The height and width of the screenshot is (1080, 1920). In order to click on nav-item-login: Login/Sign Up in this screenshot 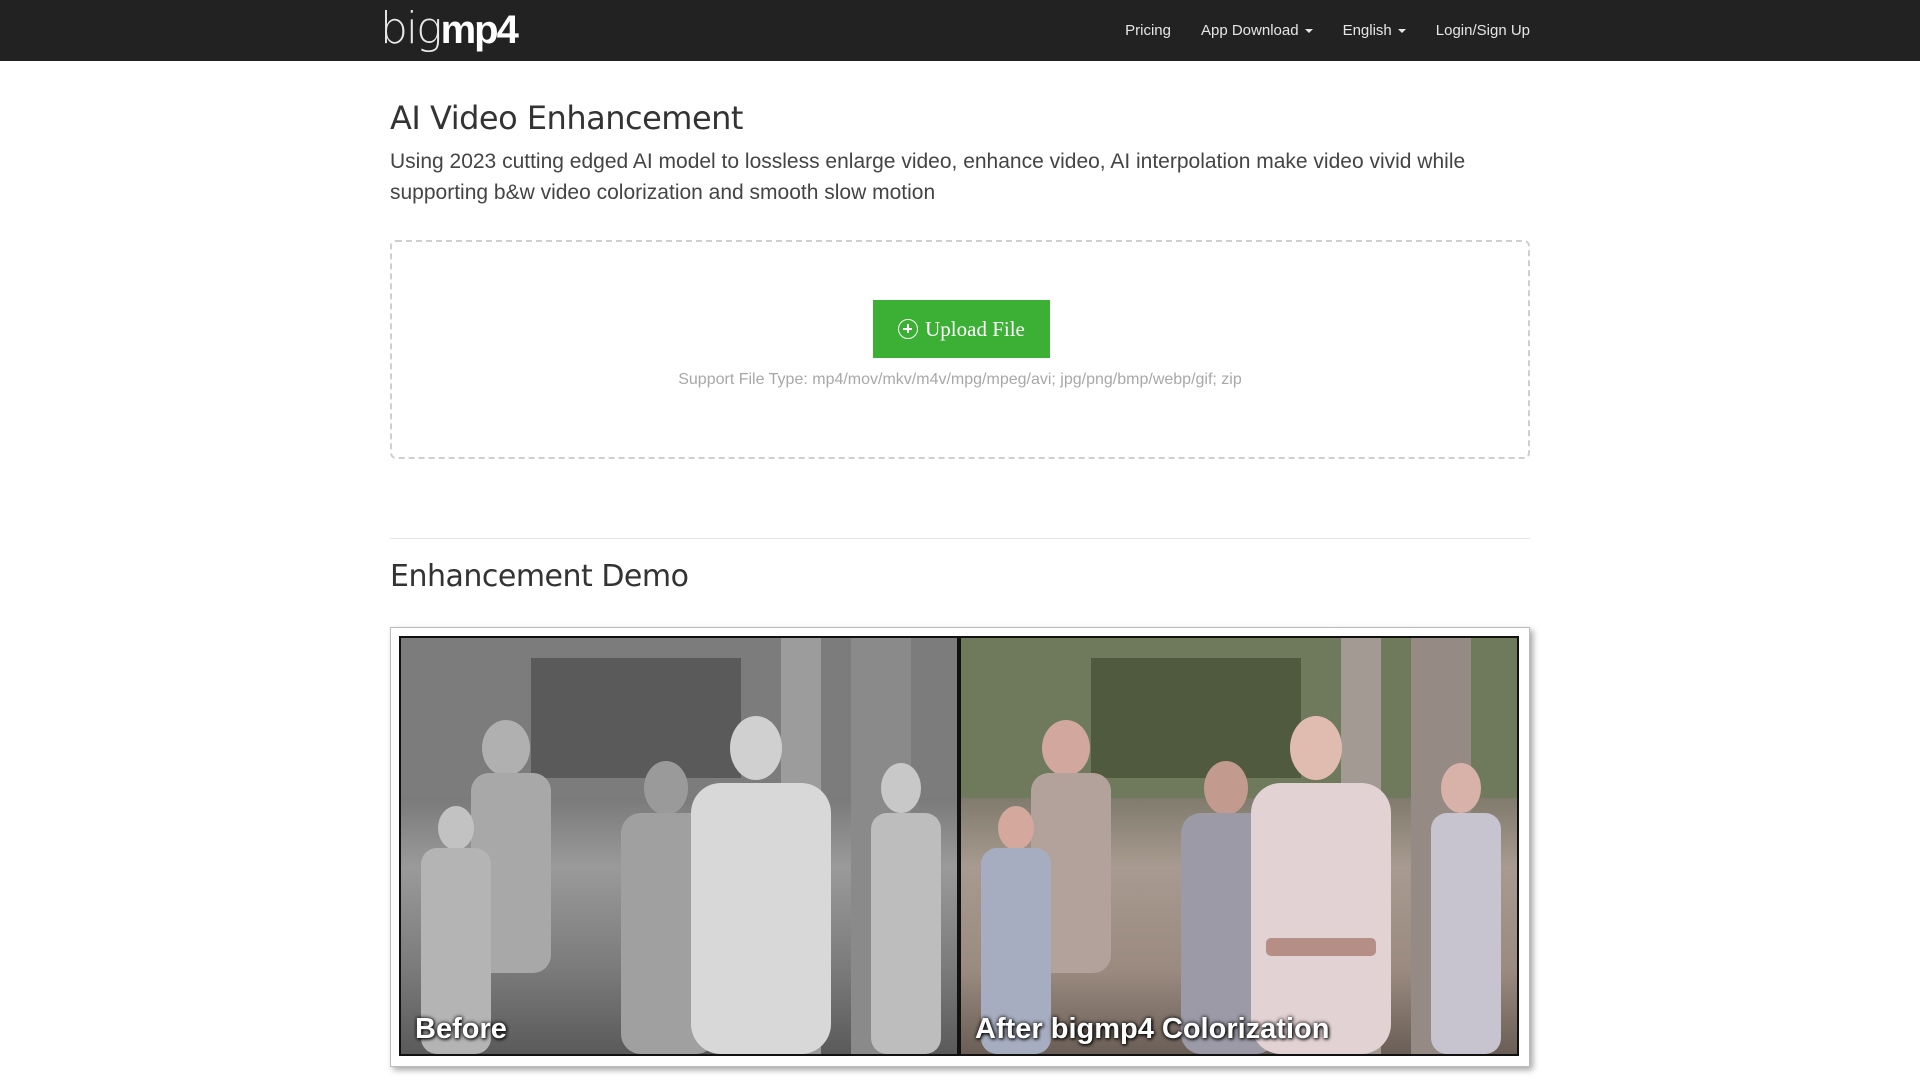, I will do `click(1475, 30)`.